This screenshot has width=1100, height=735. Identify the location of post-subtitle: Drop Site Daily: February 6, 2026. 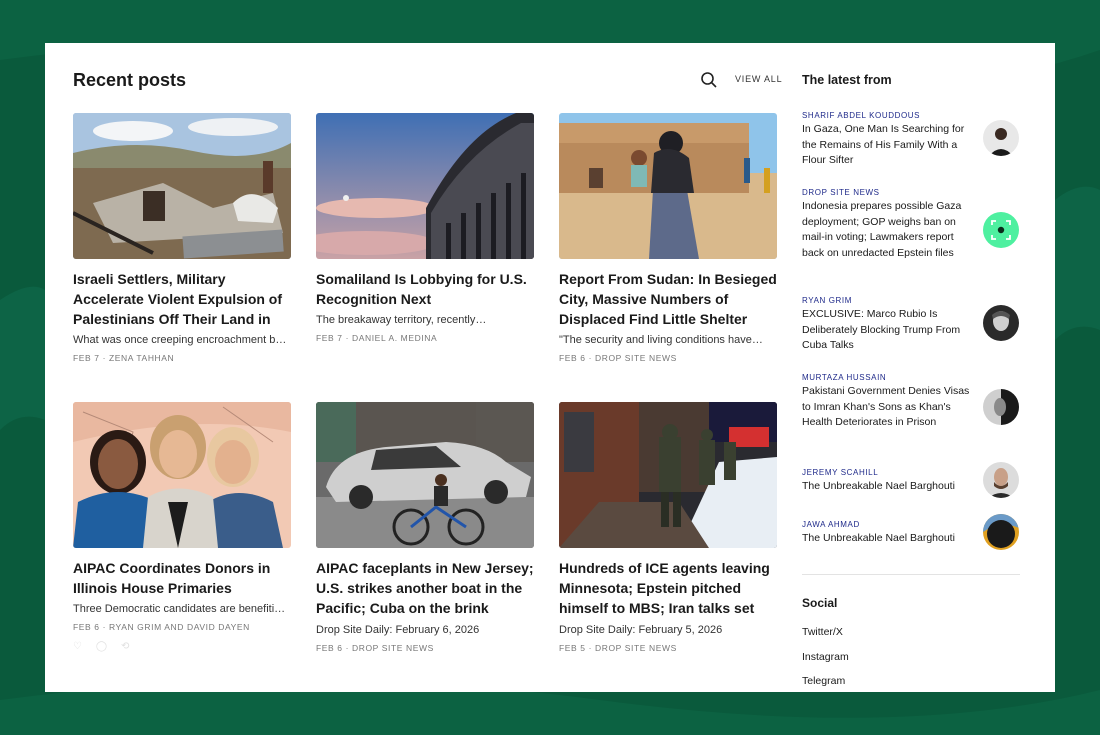
(398, 630).